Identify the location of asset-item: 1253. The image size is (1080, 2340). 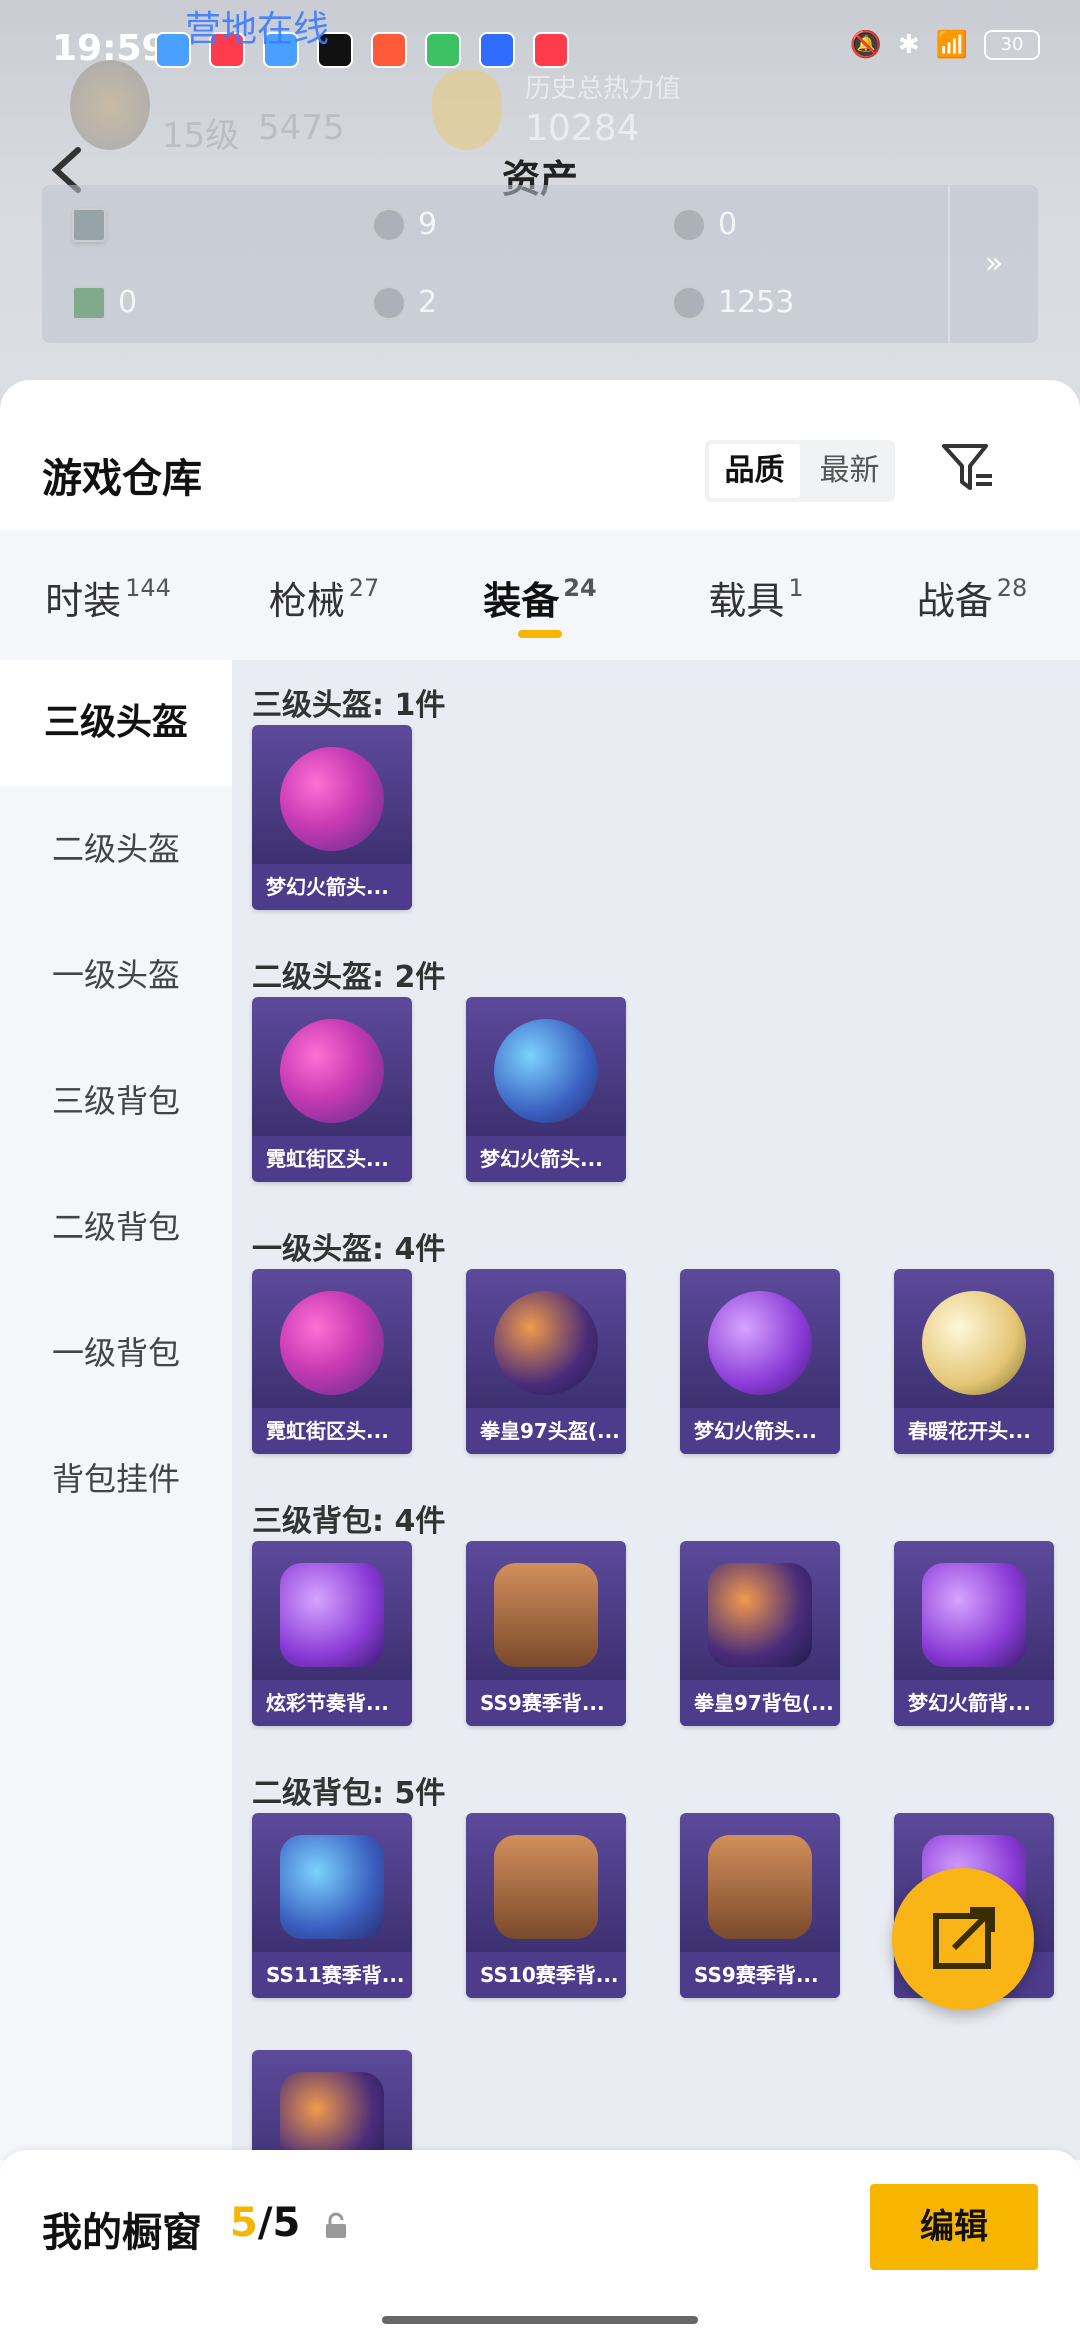
(733, 302).